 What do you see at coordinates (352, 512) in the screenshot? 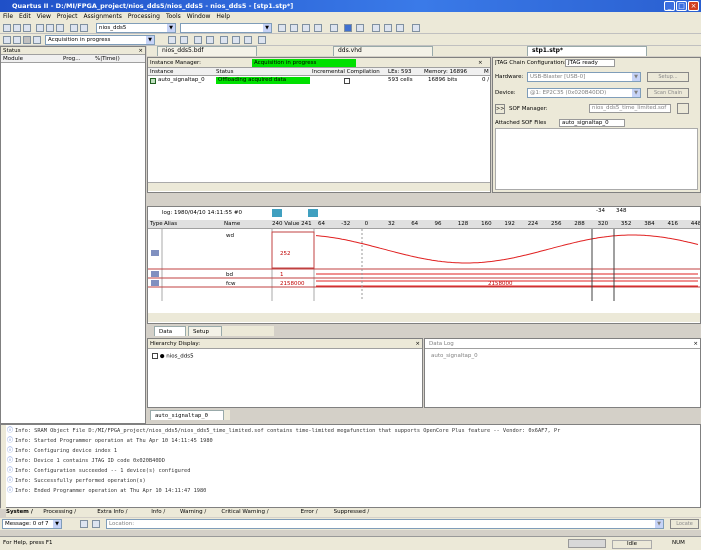
I see `message-tab: Suppressed /` at bounding box center [352, 512].